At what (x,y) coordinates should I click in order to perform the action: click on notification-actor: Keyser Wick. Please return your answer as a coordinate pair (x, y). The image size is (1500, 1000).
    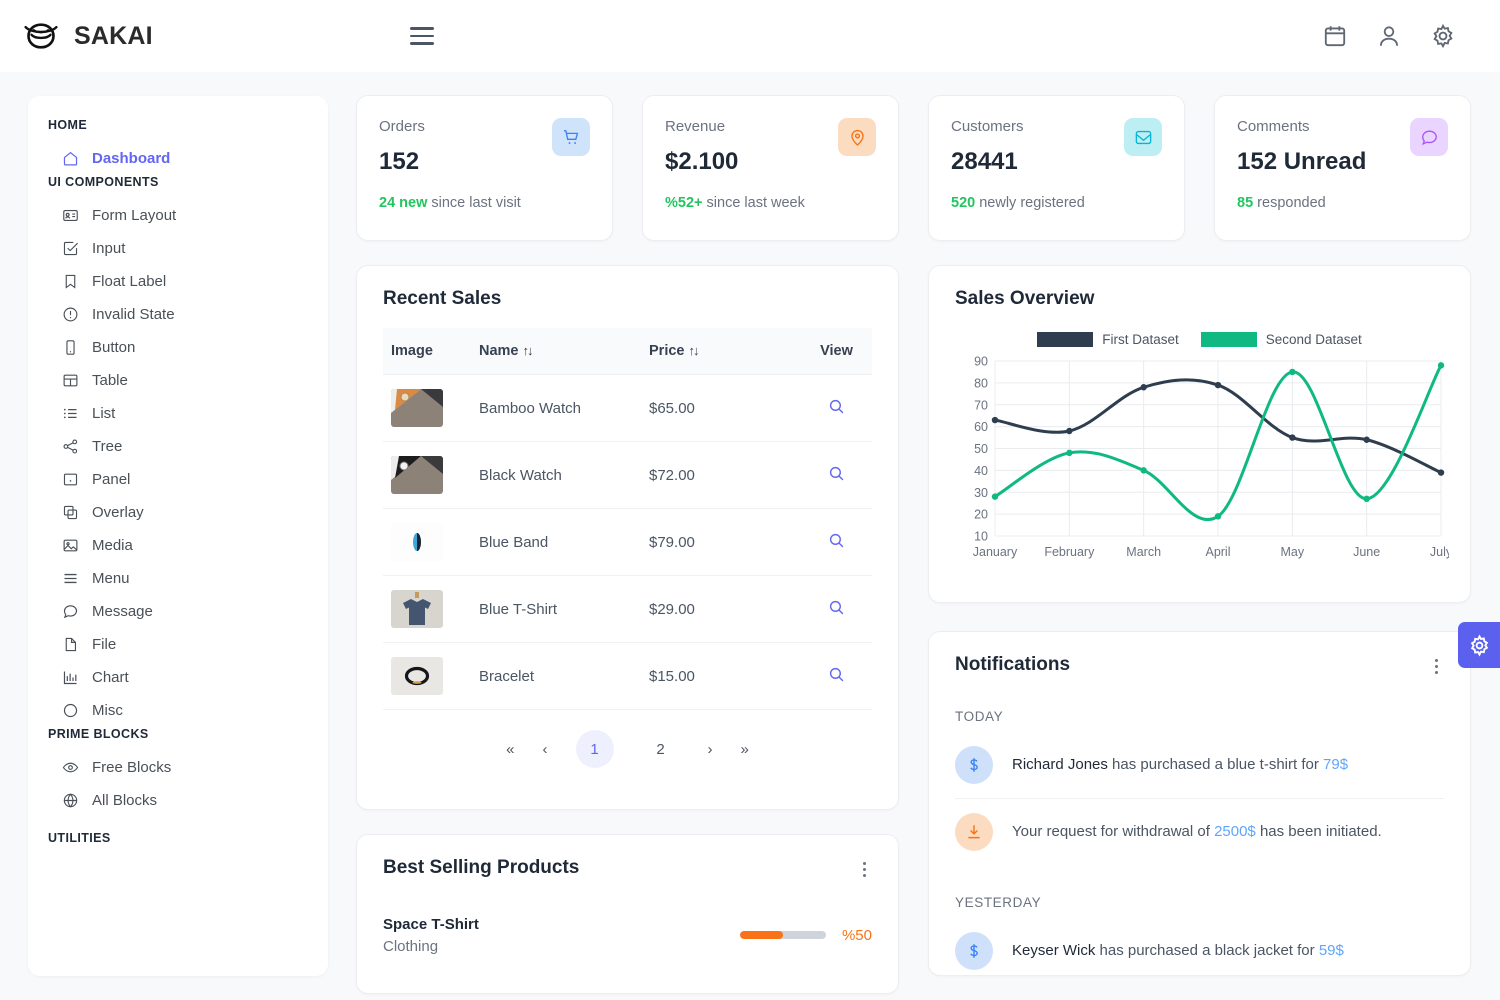
    Looking at the image, I should click on (1054, 950).